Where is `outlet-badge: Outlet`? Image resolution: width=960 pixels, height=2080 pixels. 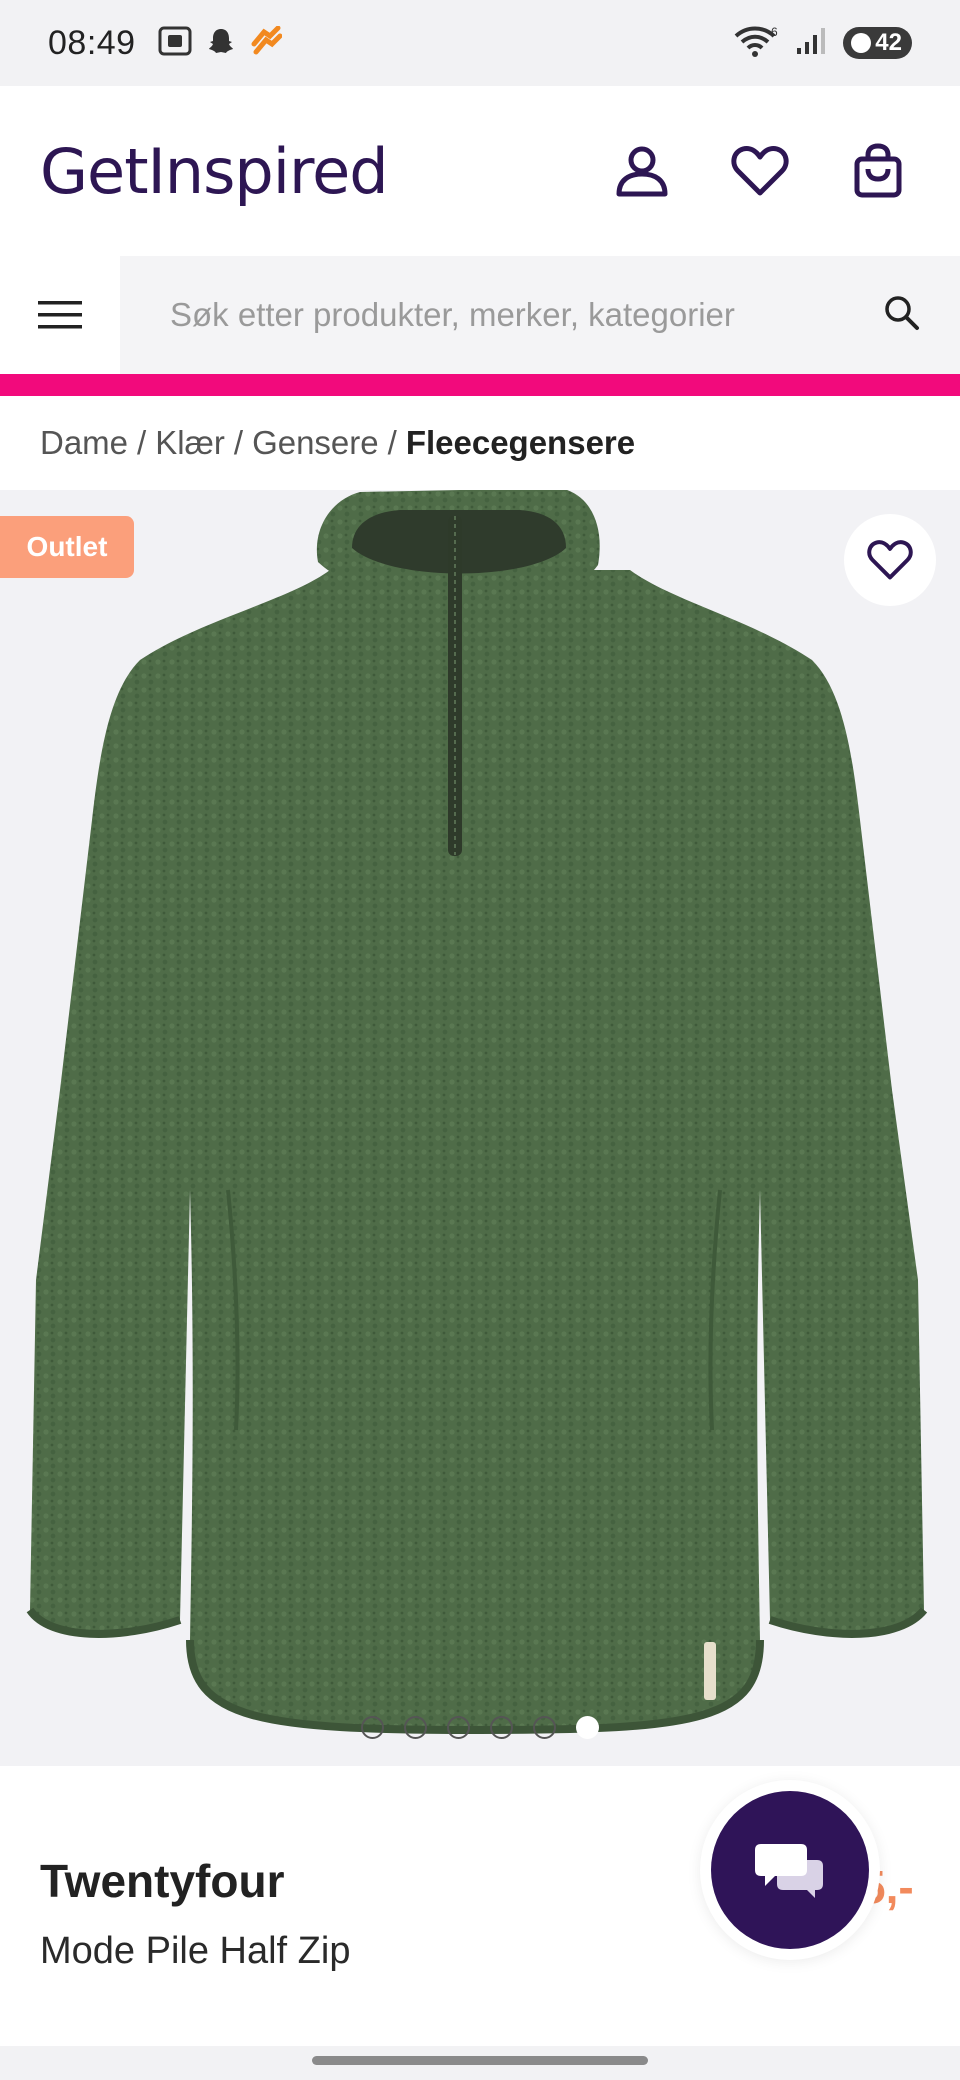 outlet-badge: Outlet is located at coordinates (67, 547).